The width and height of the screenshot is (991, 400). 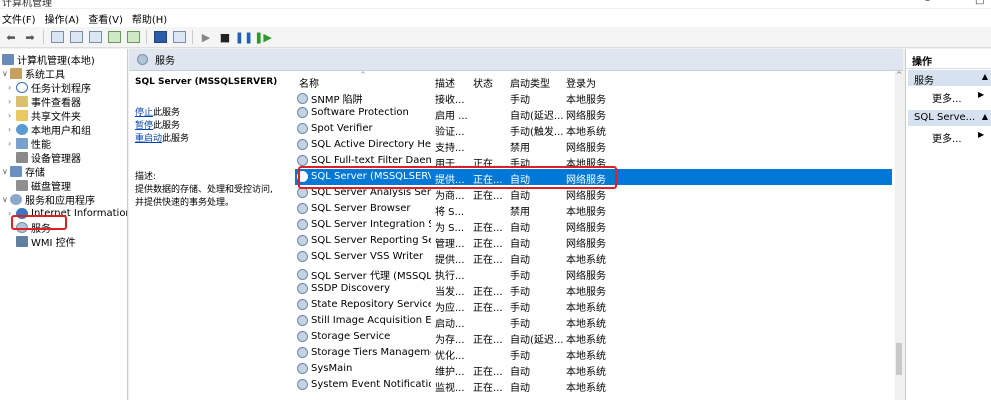 What do you see at coordinates (144, 126) in the screenshot?
I see `pause-service-link: 暂停` at bounding box center [144, 126].